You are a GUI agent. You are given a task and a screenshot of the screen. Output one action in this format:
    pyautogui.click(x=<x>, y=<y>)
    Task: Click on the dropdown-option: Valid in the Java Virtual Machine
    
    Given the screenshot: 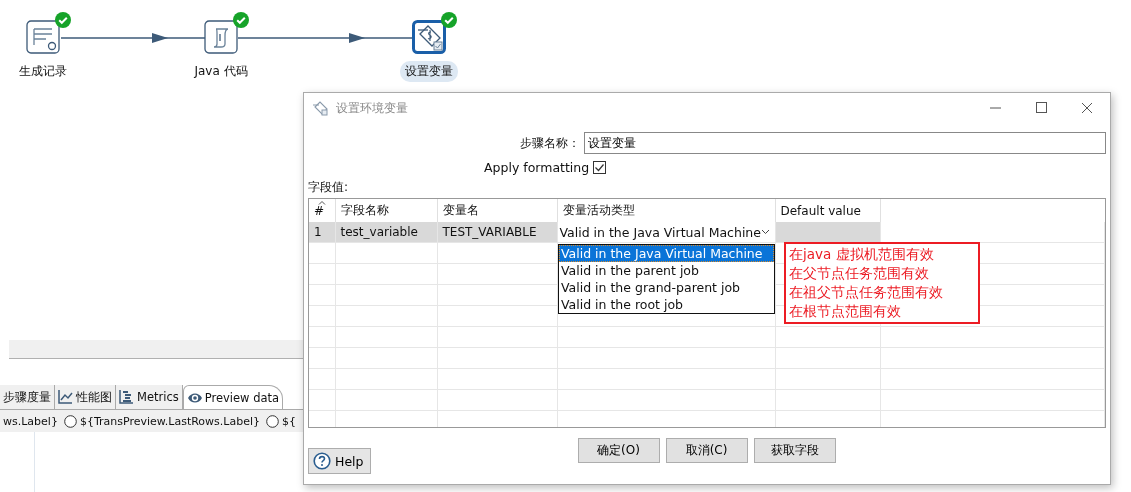 What is the action you would take?
    pyautogui.click(x=666, y=253)
    